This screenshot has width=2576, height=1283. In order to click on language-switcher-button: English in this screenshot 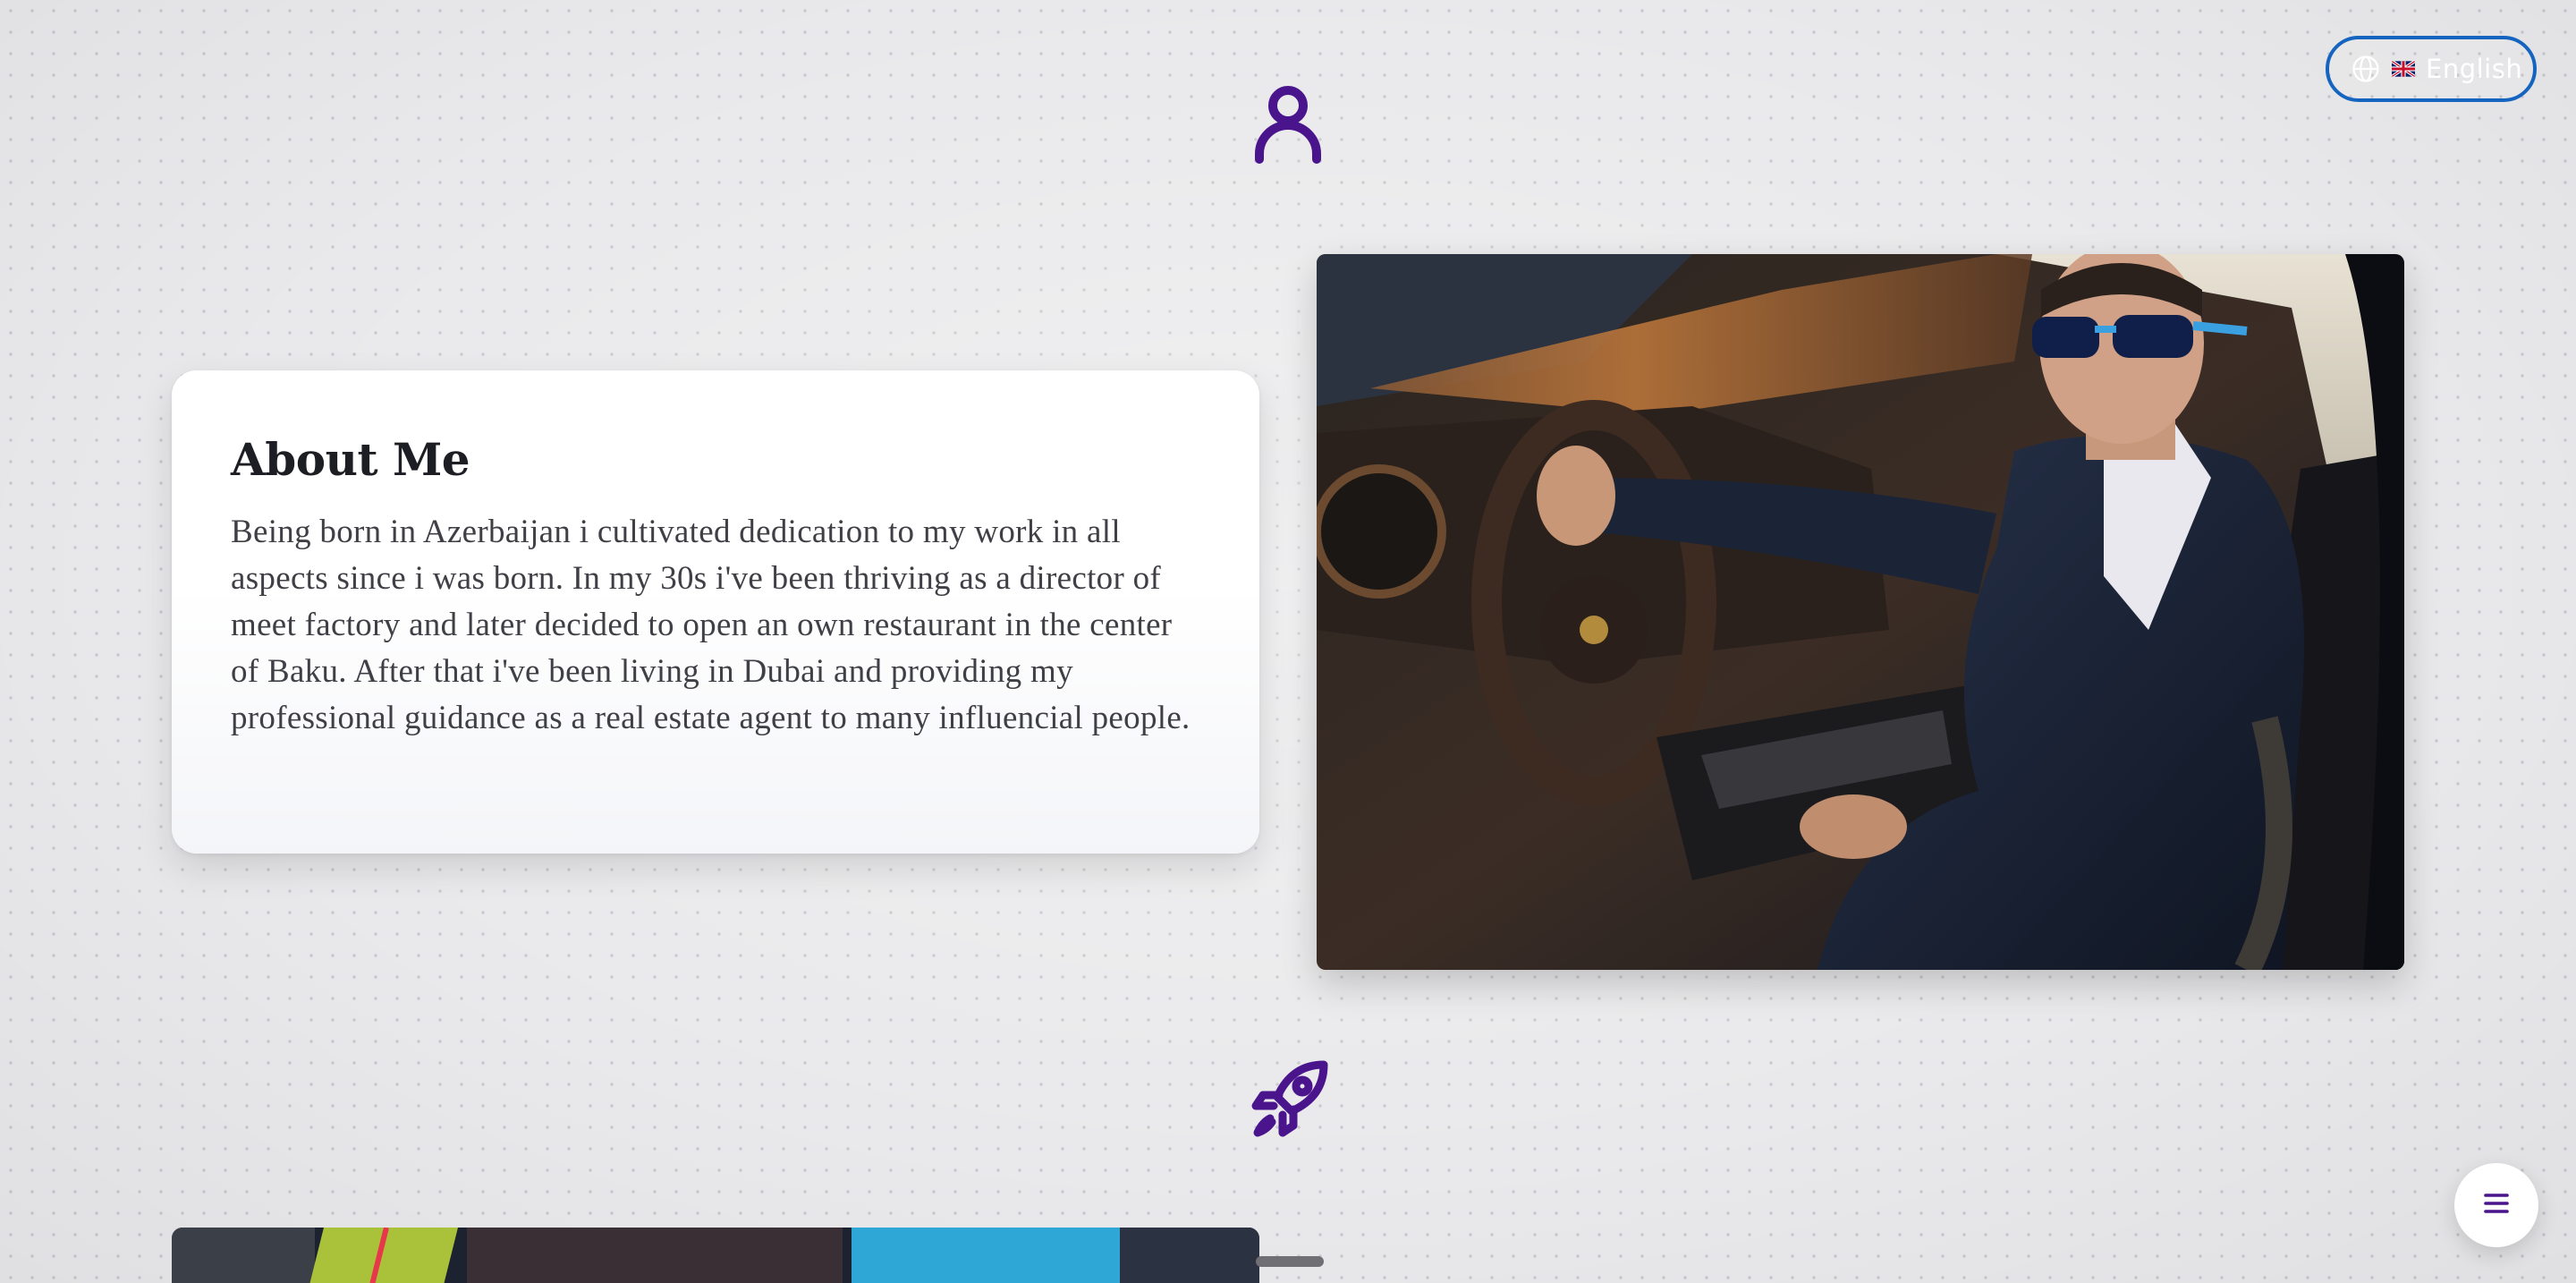, I will do `click(2431, 69)`.